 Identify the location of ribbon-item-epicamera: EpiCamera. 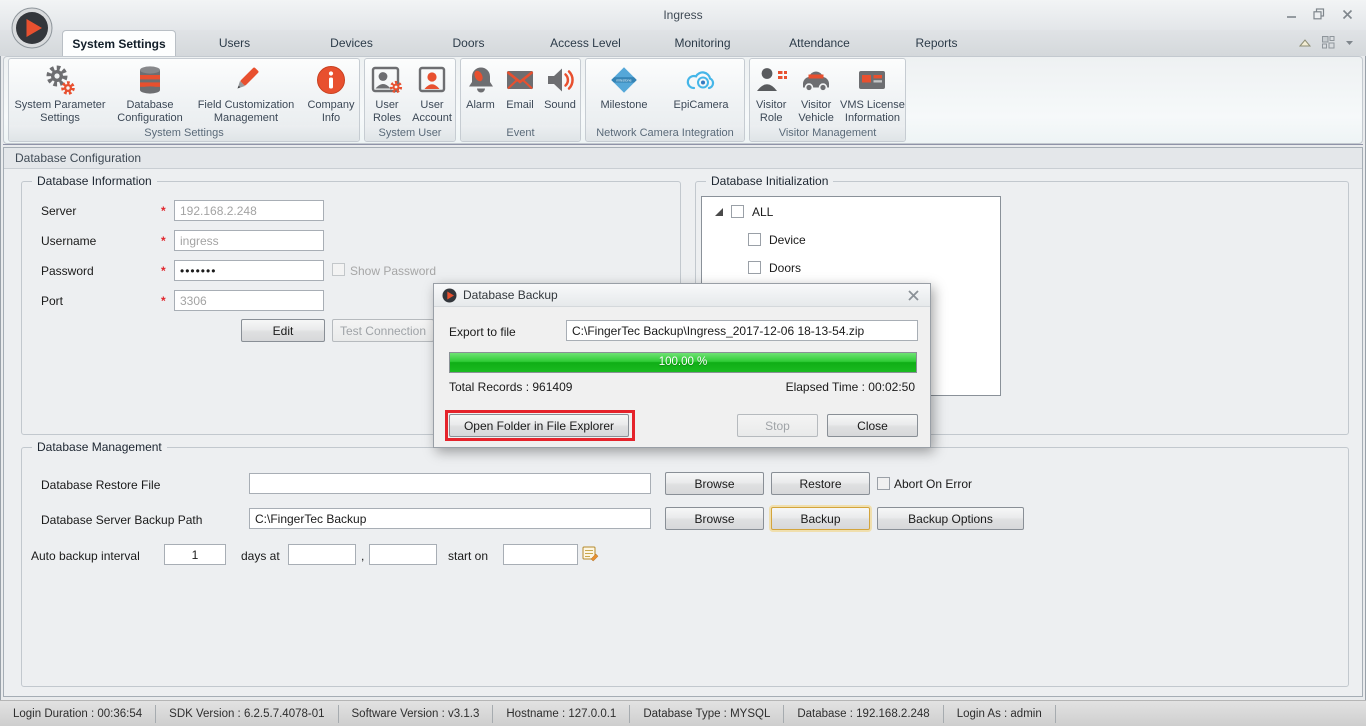
(701, 87).